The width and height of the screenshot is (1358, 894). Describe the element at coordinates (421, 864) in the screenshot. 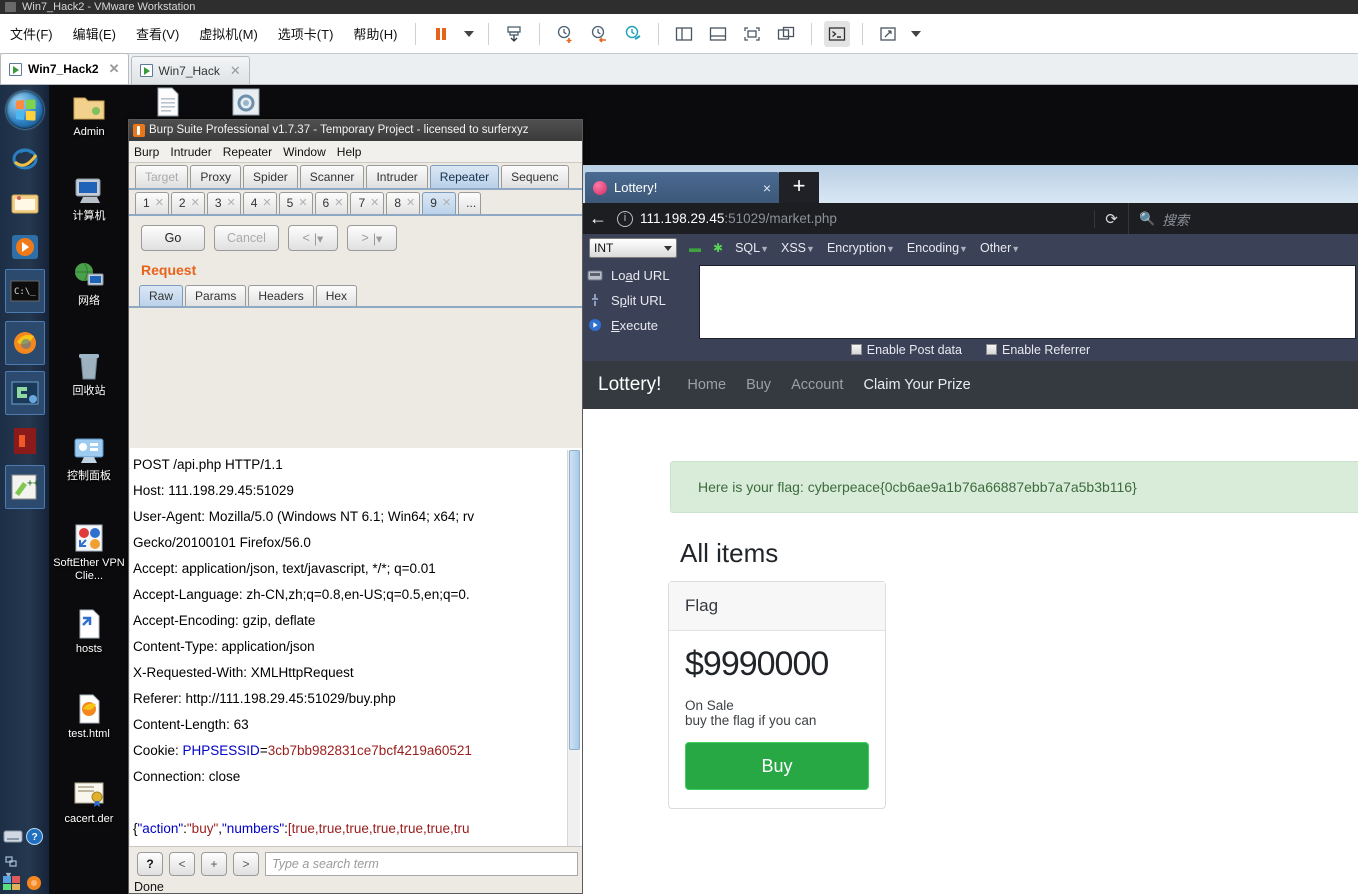

I see `search-input: Type a search term` at that location.